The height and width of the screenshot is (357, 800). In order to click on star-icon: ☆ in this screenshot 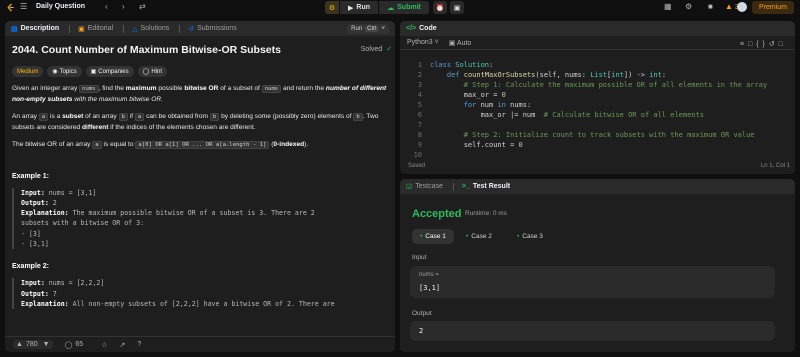, I will do `click(104, 345)`.